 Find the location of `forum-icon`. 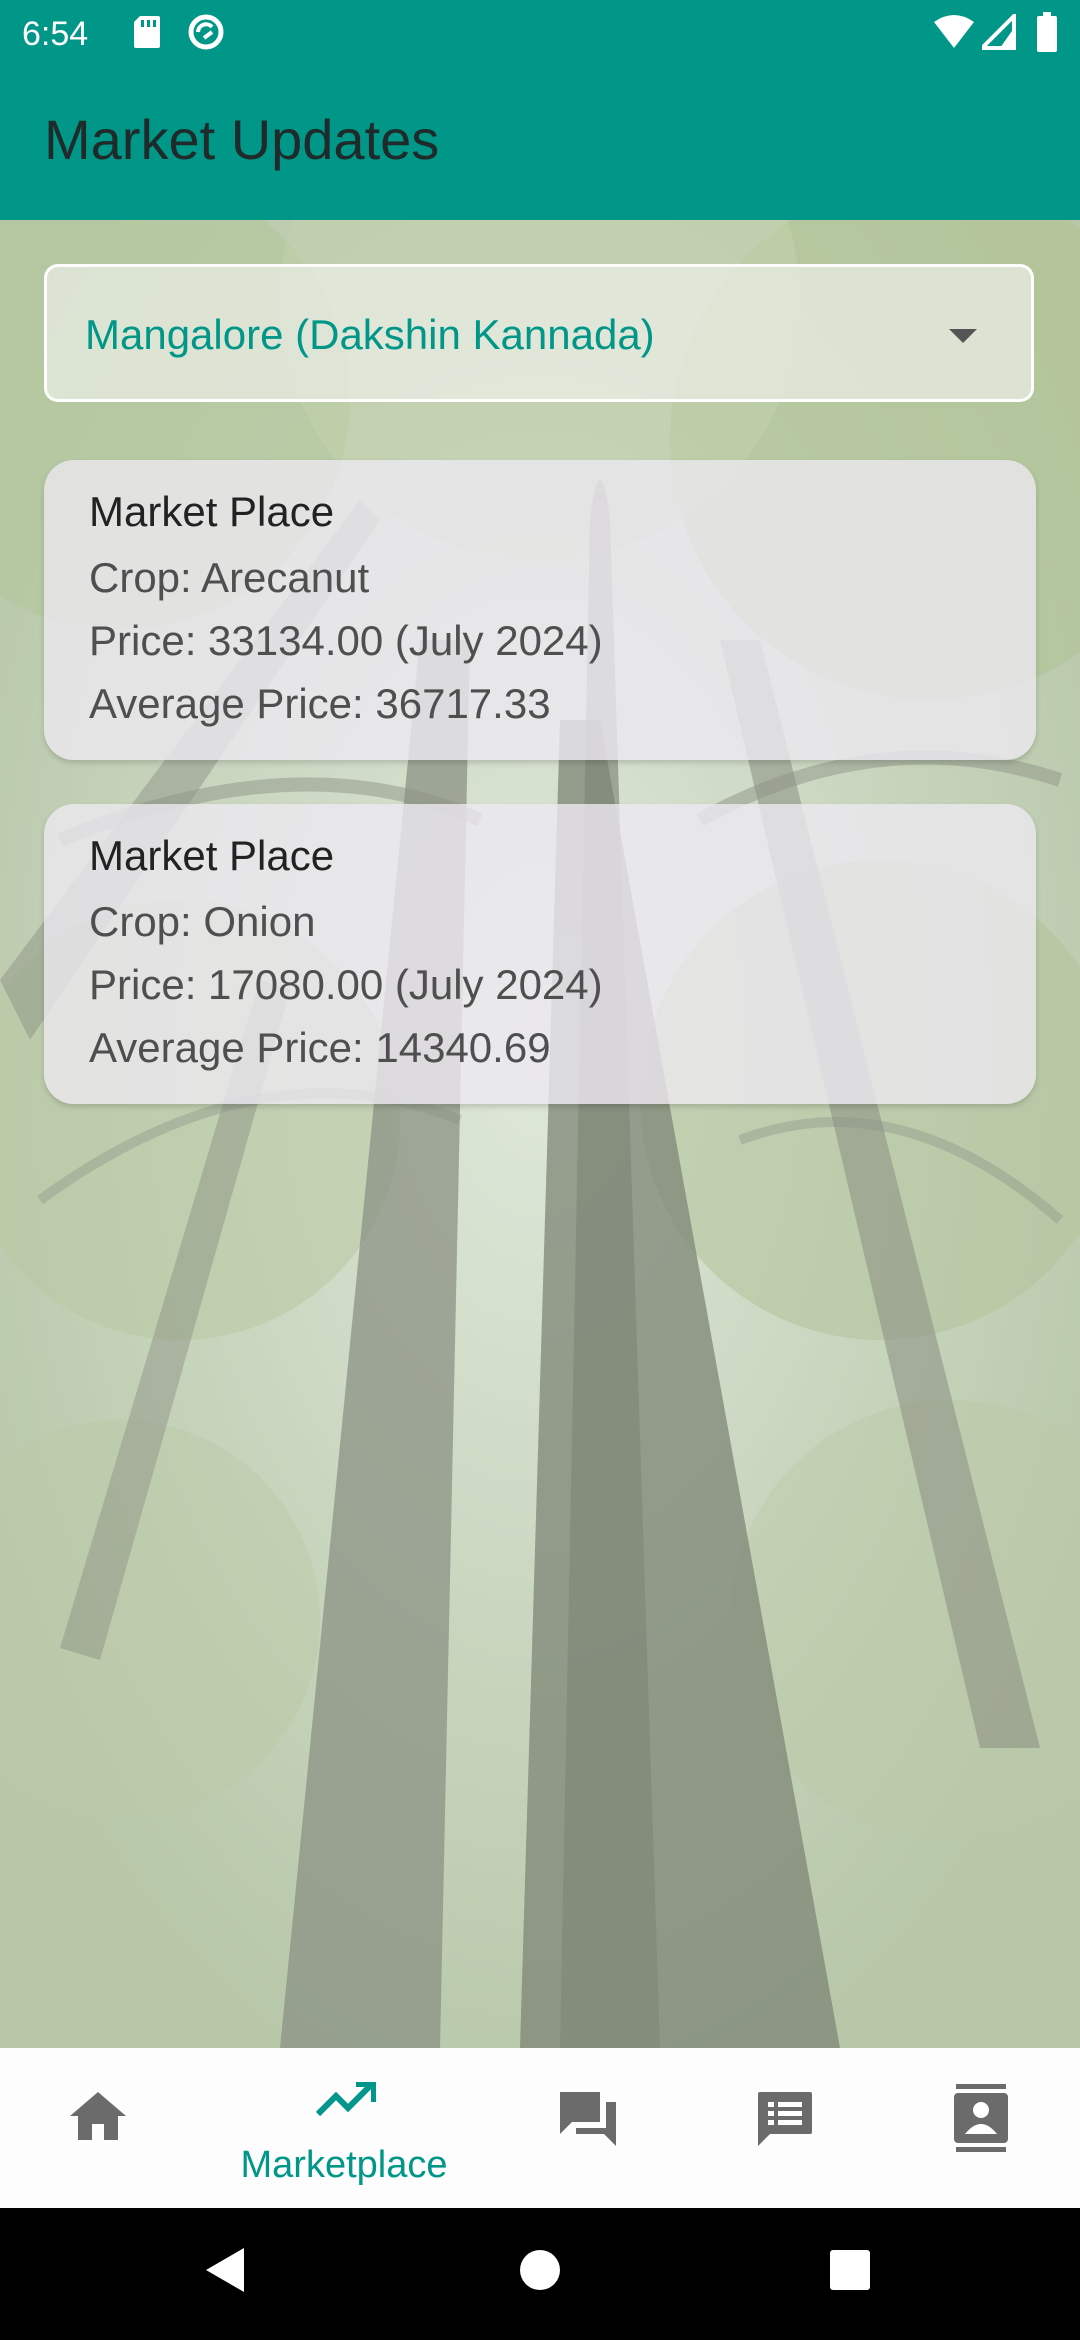

forum-icon is located at coordinates (588, 2120).